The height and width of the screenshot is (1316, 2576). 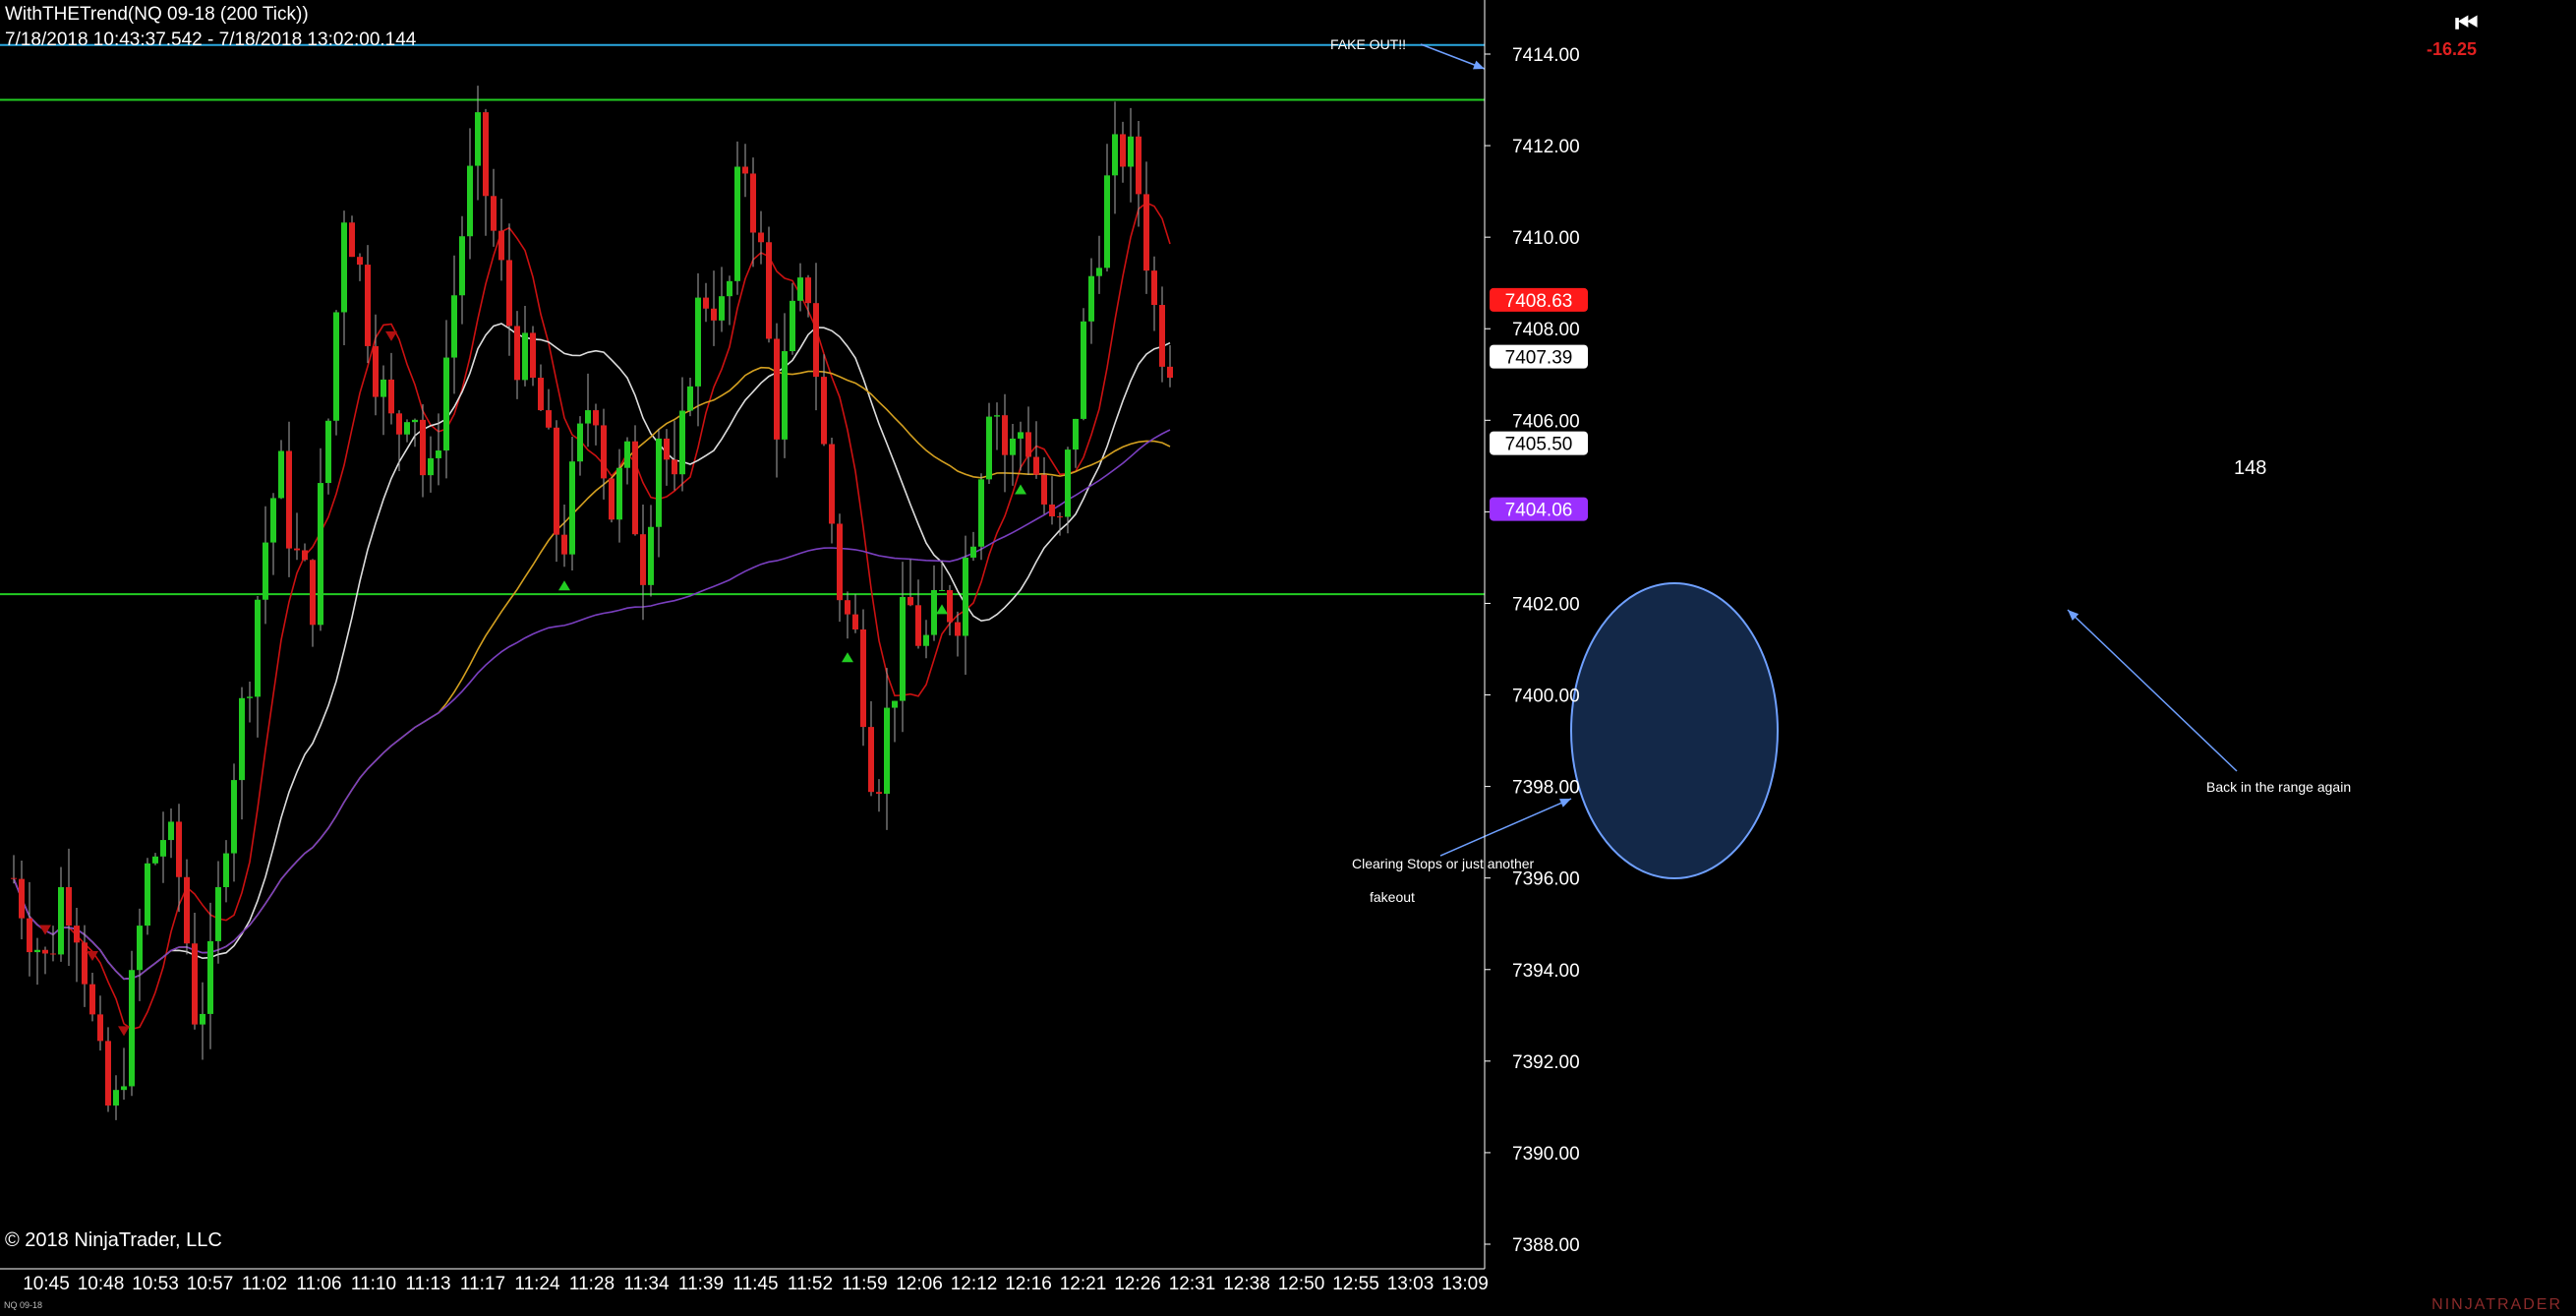 I want to click on annotation-text: FAKE OUT!!, so click(x=1368, y=44).